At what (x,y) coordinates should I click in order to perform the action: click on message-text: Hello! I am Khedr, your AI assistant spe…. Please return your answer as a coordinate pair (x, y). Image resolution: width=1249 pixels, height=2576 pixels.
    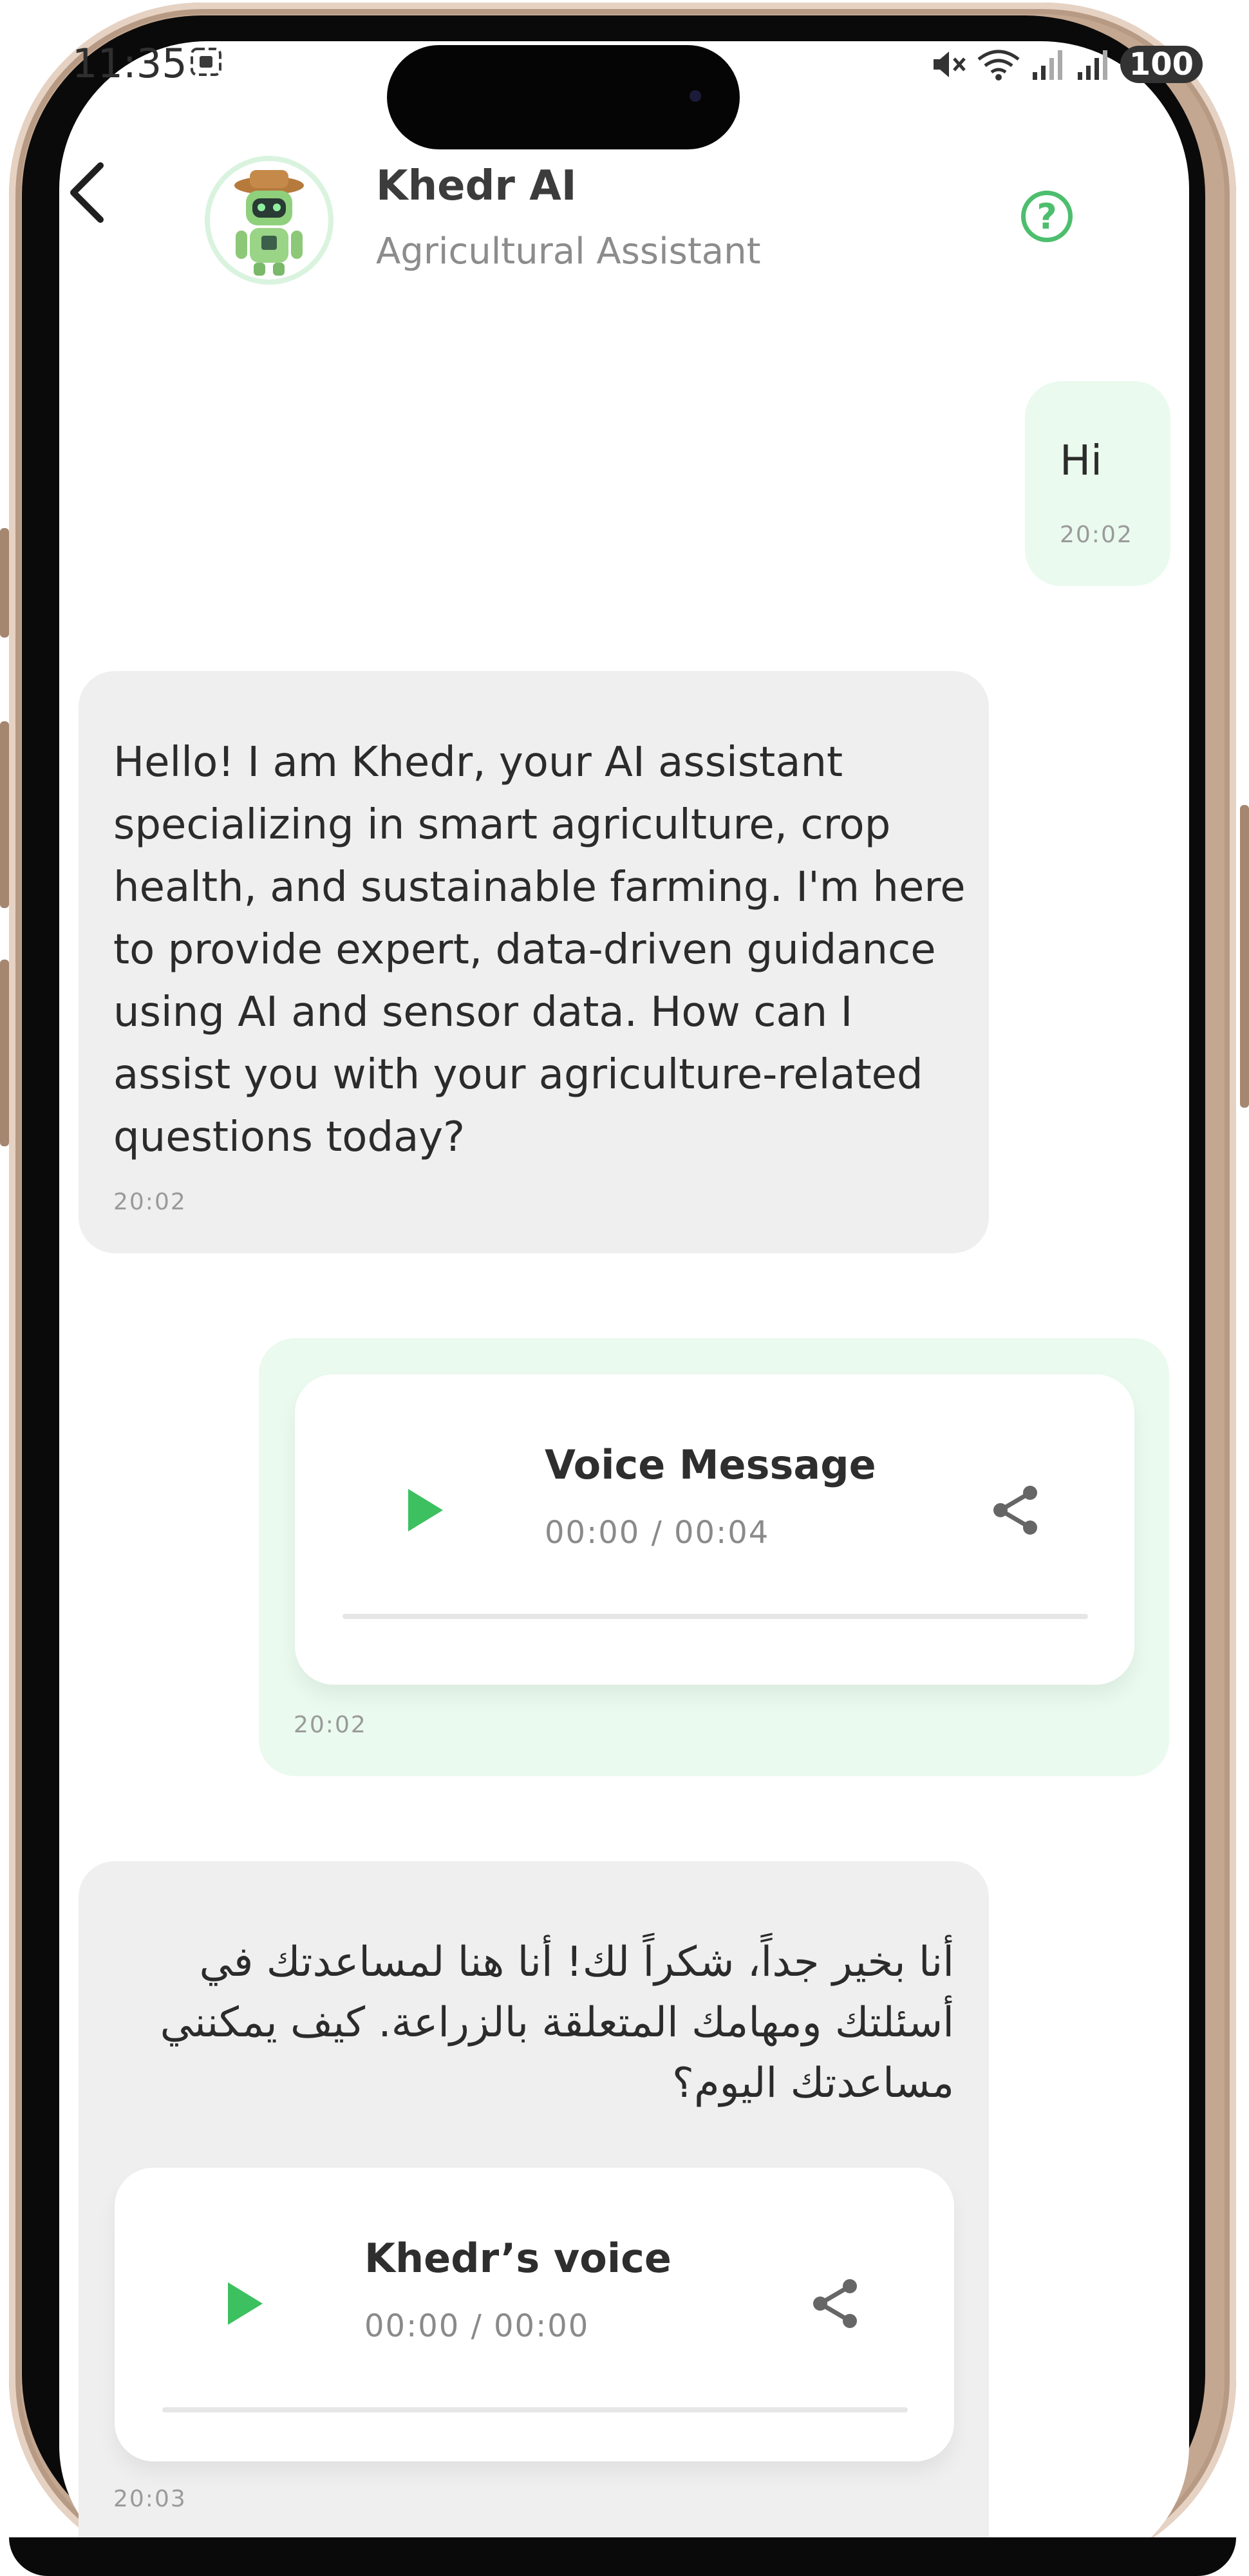
    Looking at the image, I should click on (539, 950).